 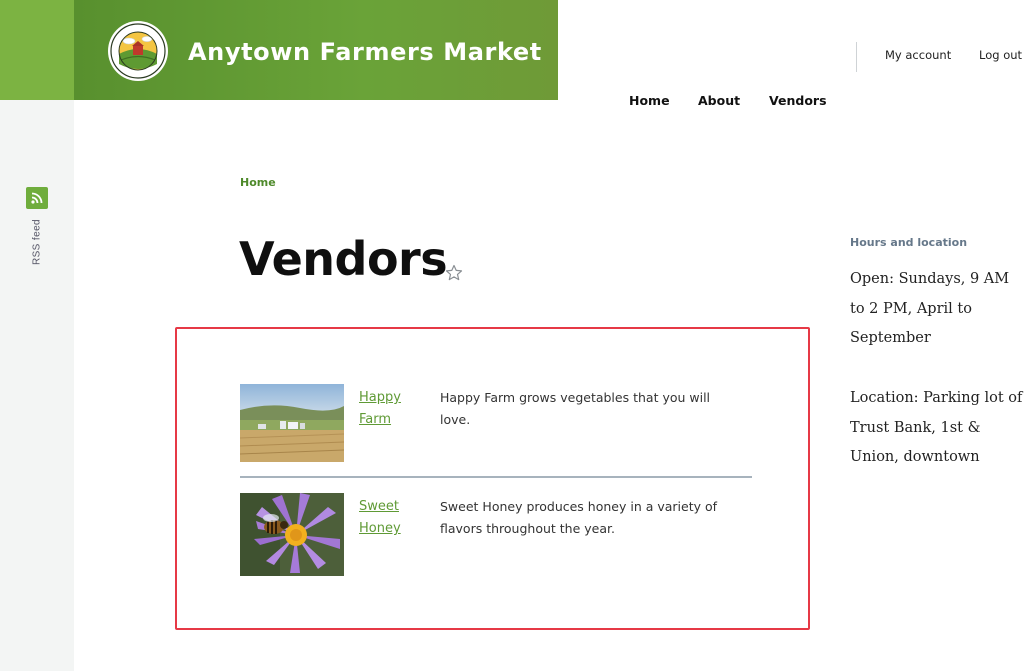 I want to click on vendor-image-sweet-honey, so click(x=292, y=534).